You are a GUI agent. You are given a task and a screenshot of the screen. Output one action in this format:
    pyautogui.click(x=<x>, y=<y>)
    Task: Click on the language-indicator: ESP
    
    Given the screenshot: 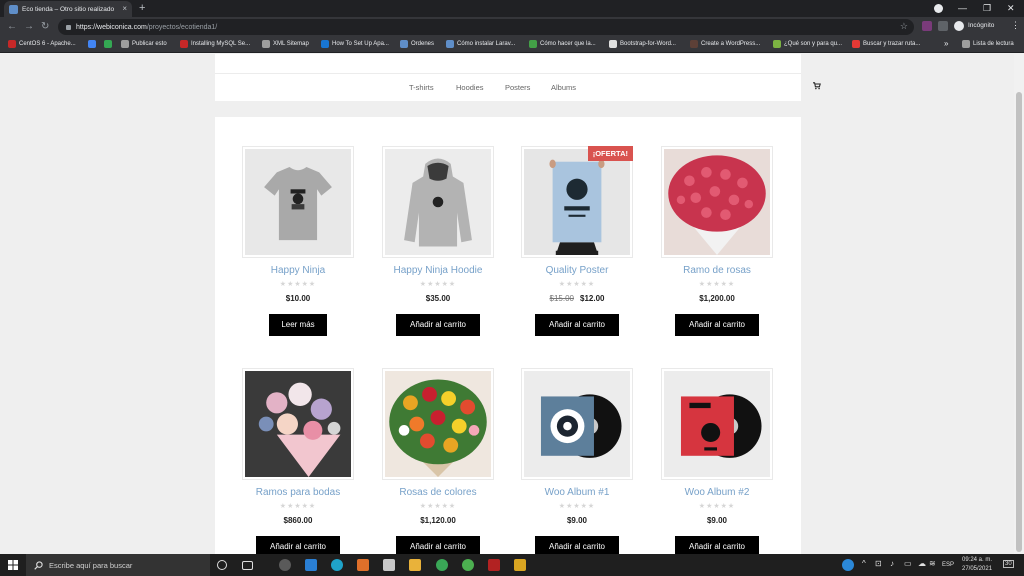 What is the action you would take?
    pyautogui.click(x=948, y=565)
    